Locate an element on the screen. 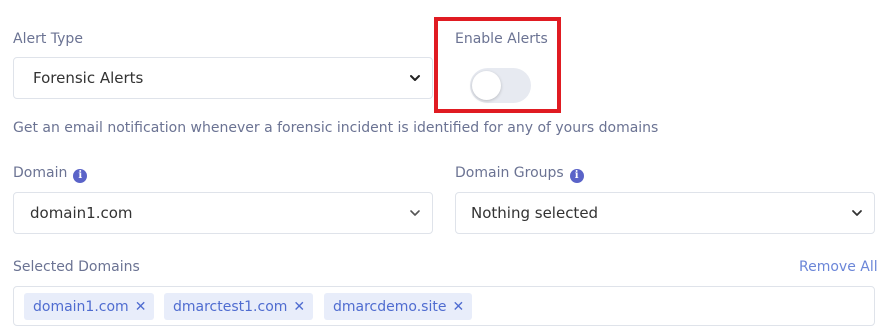 The image size is (882, 336). enable-alerts-toggle is located at coordinates (500, 85).